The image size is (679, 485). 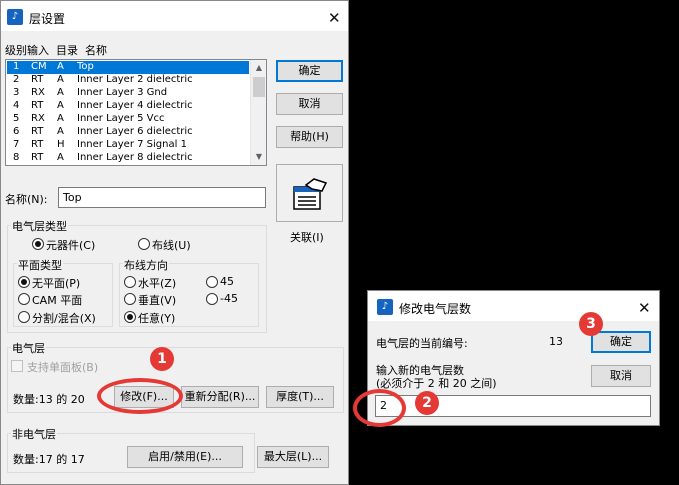 What do you see at coordinates (62, 367) in the screenshot?
I see `single-sided-label: 支持单面板(B)` at bounding box center [62, 367].